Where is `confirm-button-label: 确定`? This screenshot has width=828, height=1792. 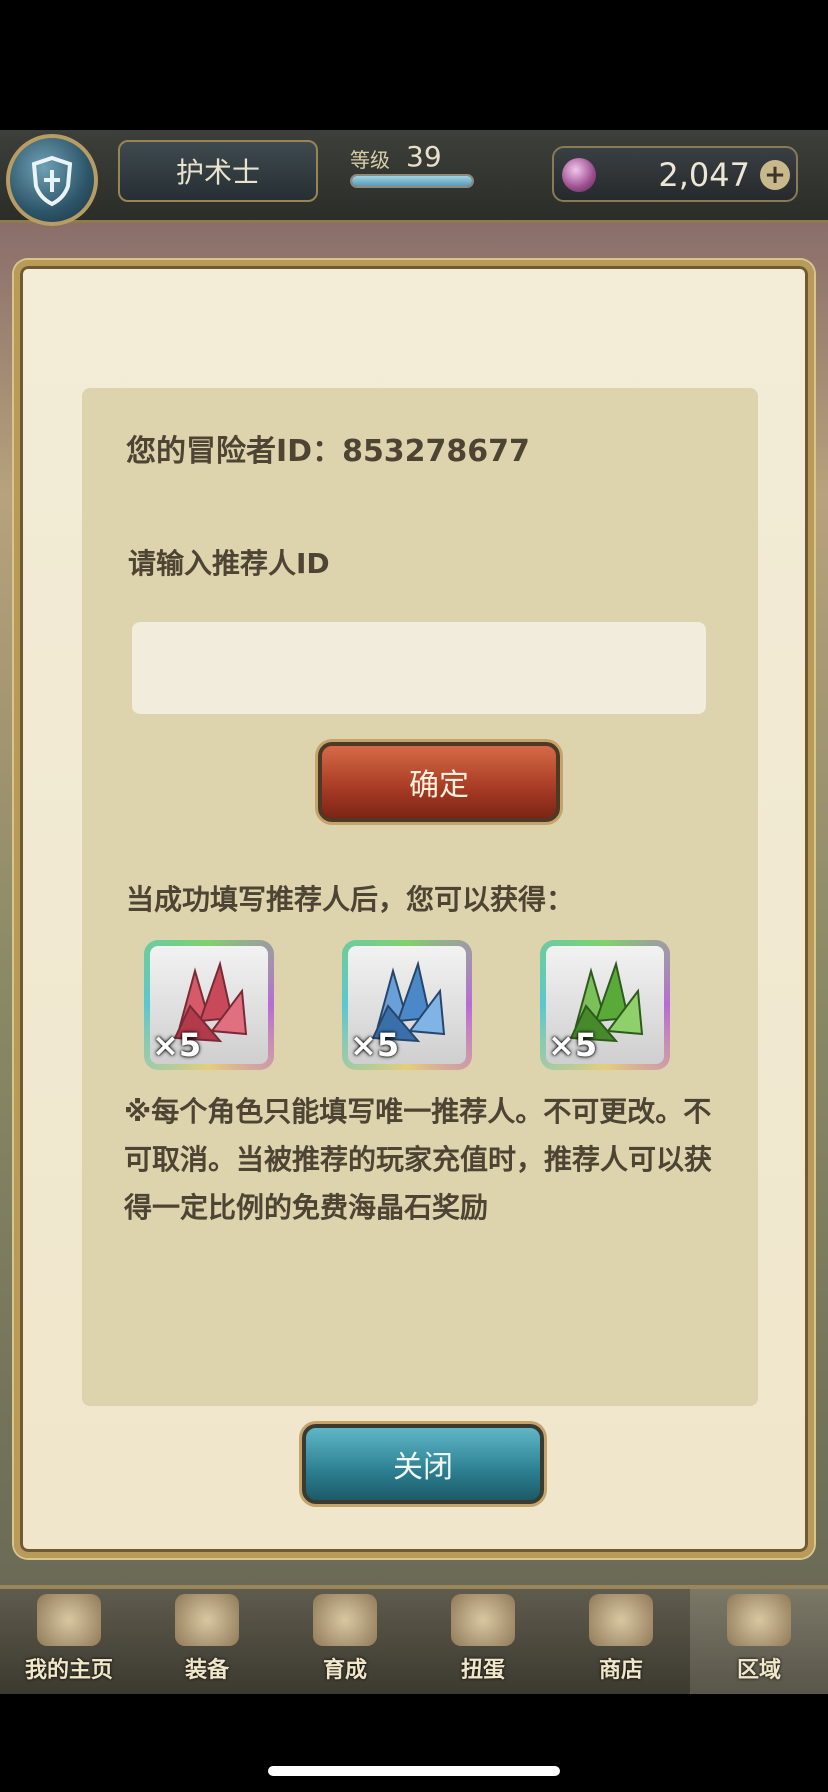
confirm-button-label: 确定 is located at coordinates (439, 785).